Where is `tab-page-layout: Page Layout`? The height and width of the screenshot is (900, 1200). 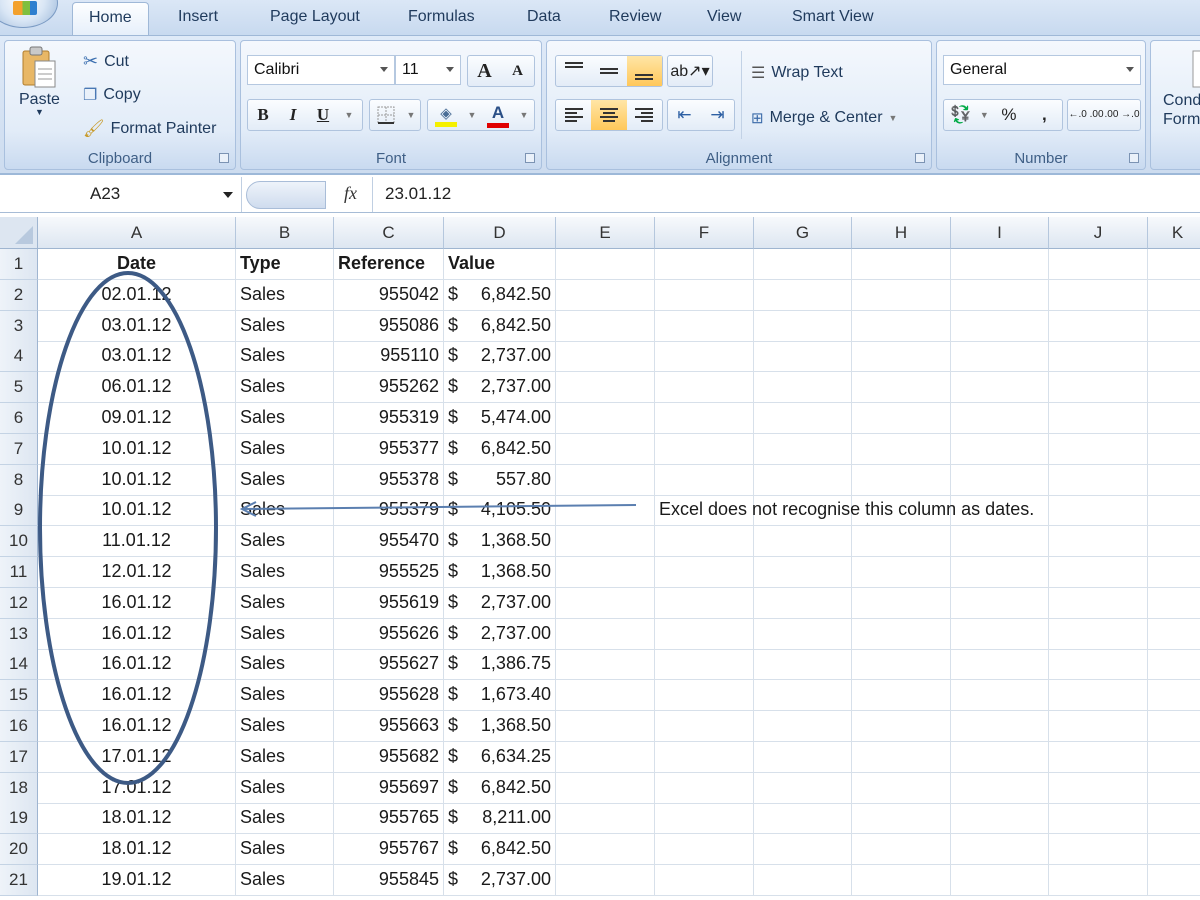 tab-page-layout: Page Layout is located at coordinates (315, 17).